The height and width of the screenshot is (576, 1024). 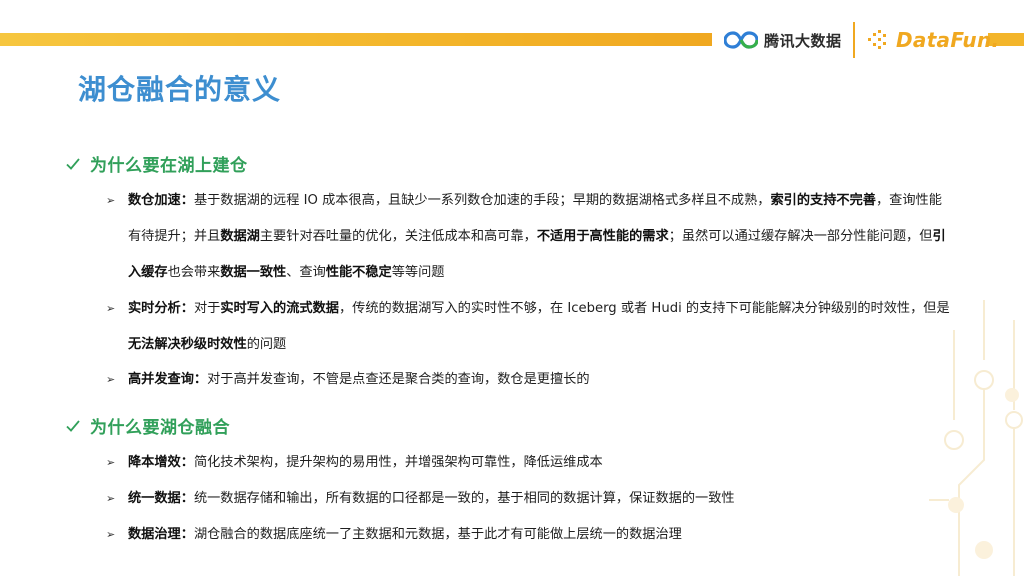 What do you see at coordinates (279, 308) in the screenshot?
I see `emphasis-text: 实时写入的流式数据` at bounding box center [279, 308].